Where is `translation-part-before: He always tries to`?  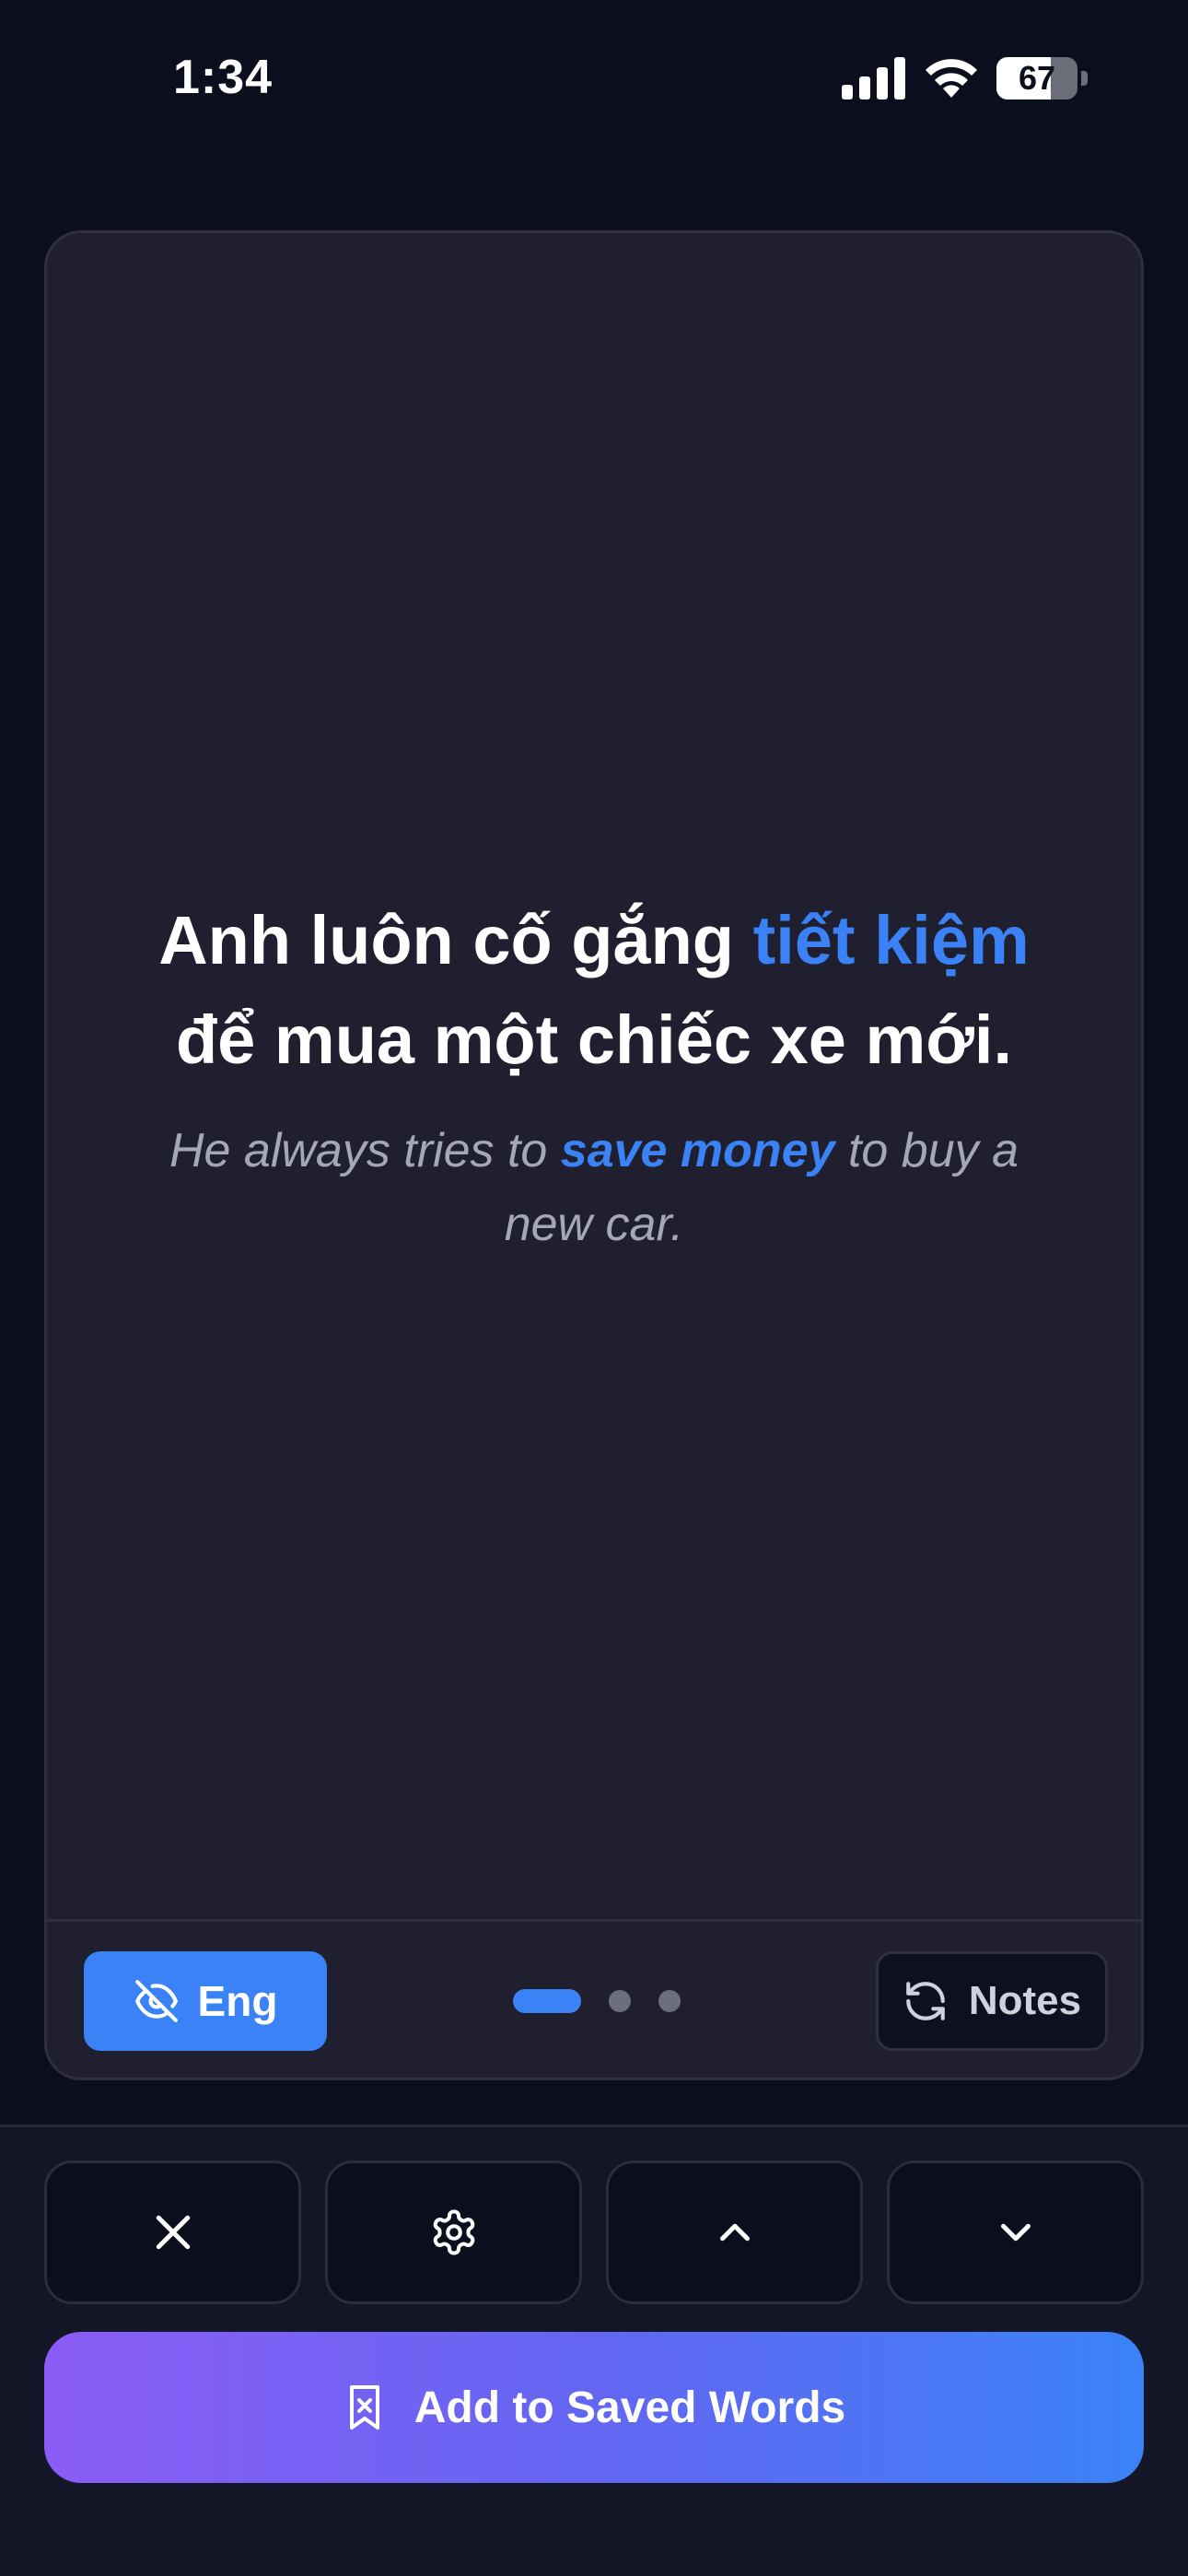
translation-part-before: He always tries to is located at coordinates (365, 1150).